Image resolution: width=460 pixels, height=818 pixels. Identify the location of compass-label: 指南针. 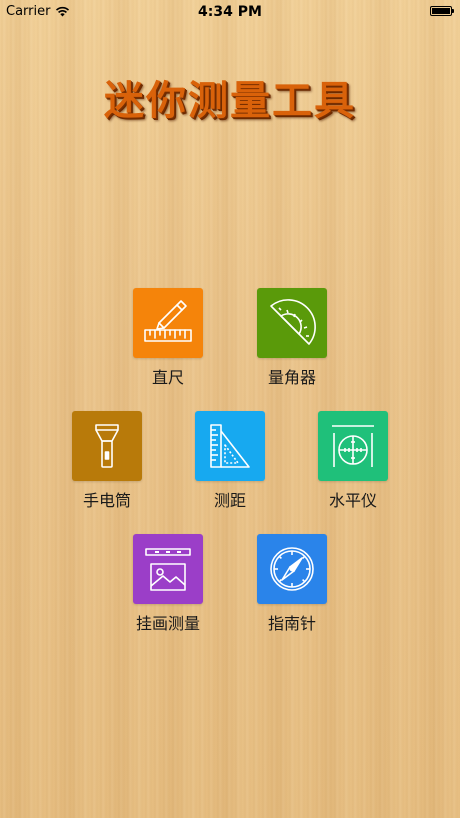
(291, 623).